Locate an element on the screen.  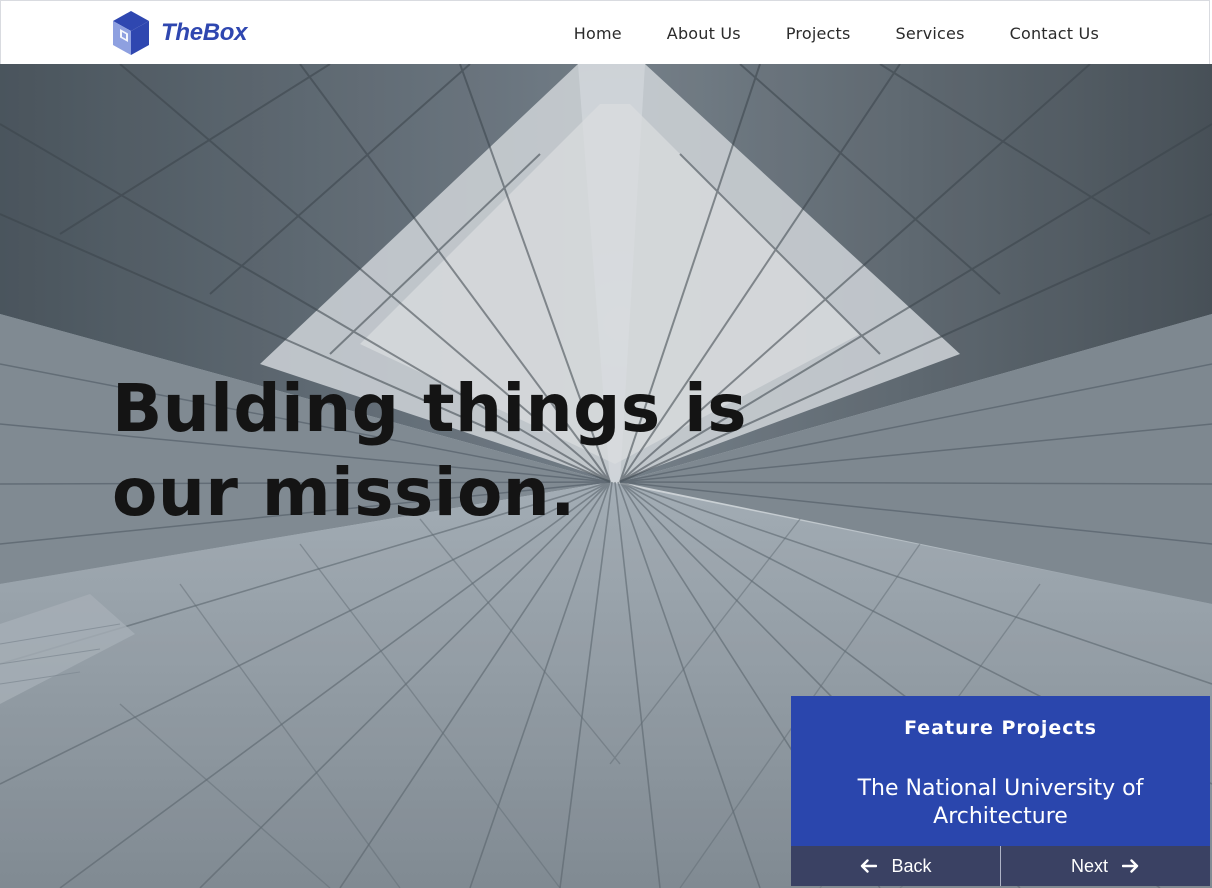
feature-project-title: The National University of Architecture is located at coordinates (1000, 803).